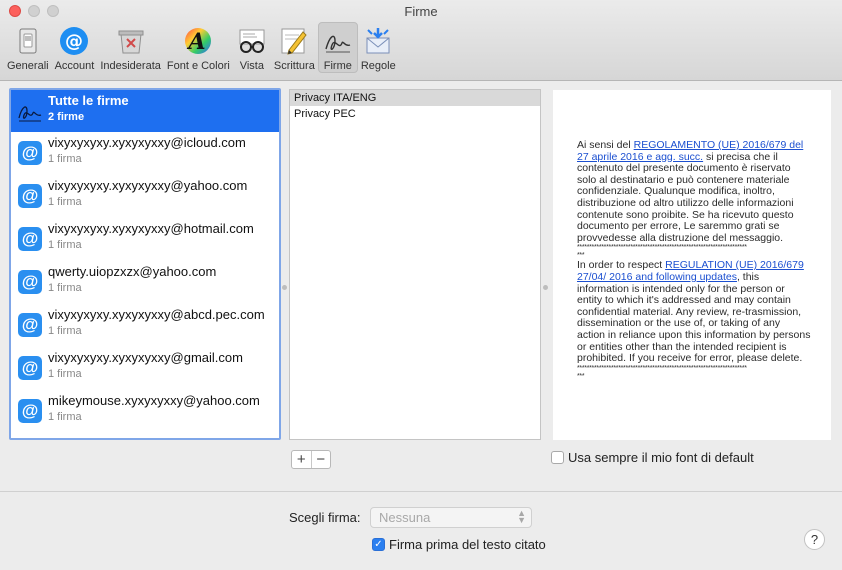 The height and width of the screenshot is (570, 842). What do you see at coordinates (294, 66) in the screenshot?
I see `tab-label: Scrittura` at bounding box center [294, 66].